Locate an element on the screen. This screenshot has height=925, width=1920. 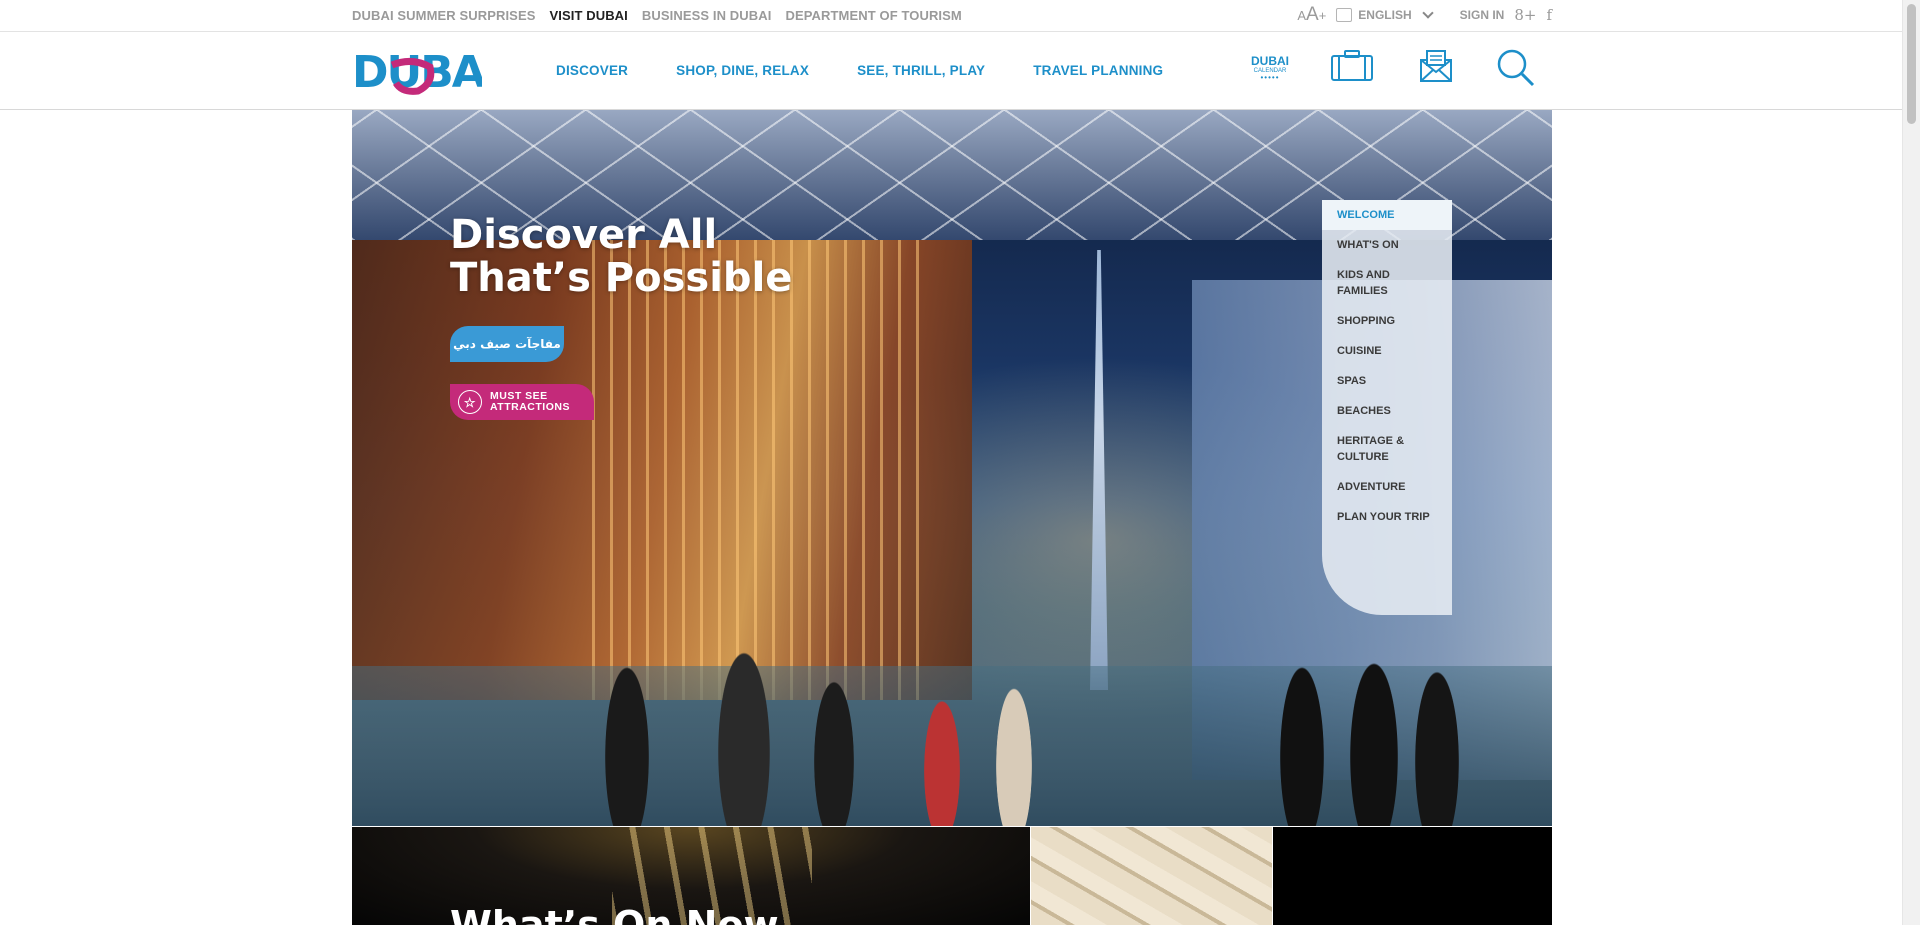
language-label: ENGLISH is located at coordinates (1385, 15).